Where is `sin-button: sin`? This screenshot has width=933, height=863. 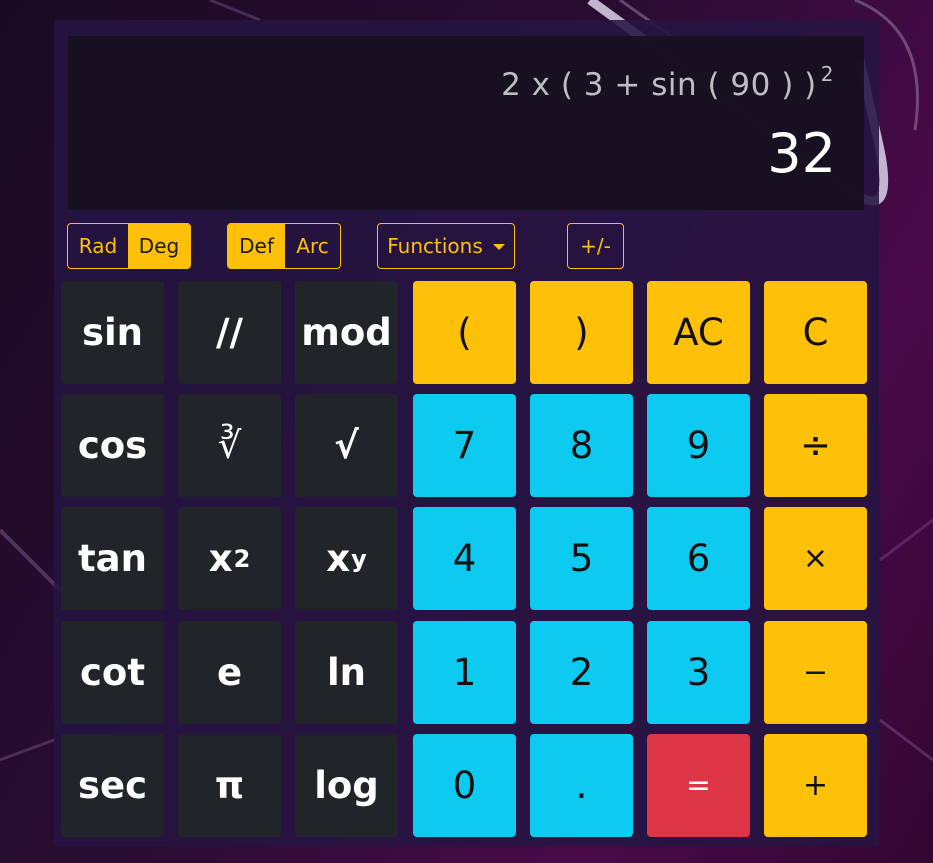
sin-button: sin is located at coordinates (112, 332).